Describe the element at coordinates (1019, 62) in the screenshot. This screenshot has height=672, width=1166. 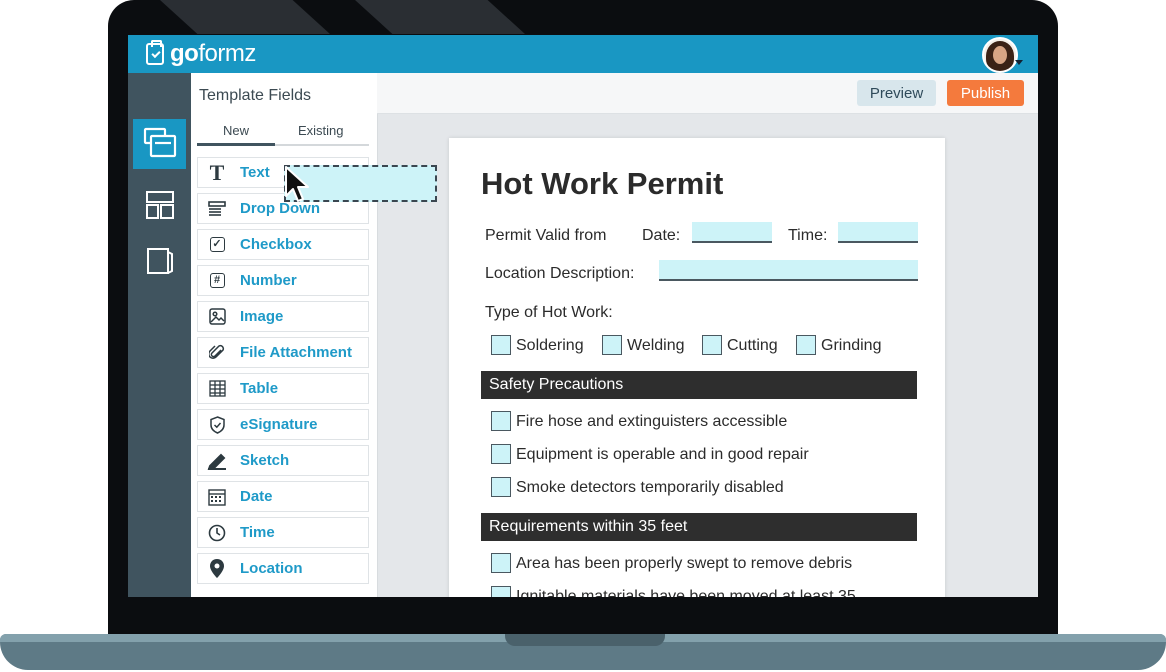
I see `chevron-down-icon` at that location.